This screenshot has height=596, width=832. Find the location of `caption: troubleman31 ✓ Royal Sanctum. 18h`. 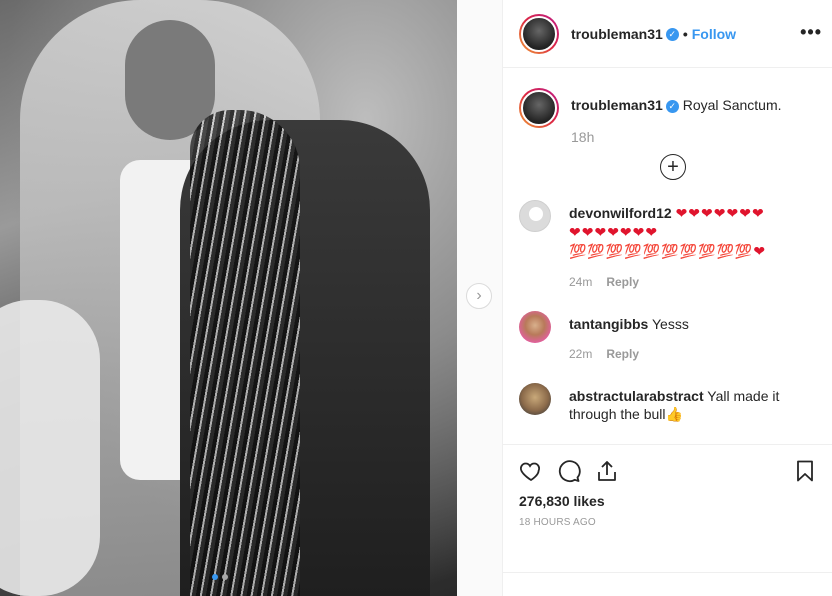

caption: troubleman31 ✓ Royal Sanctum. 18h is located at coordinates (668, 117).